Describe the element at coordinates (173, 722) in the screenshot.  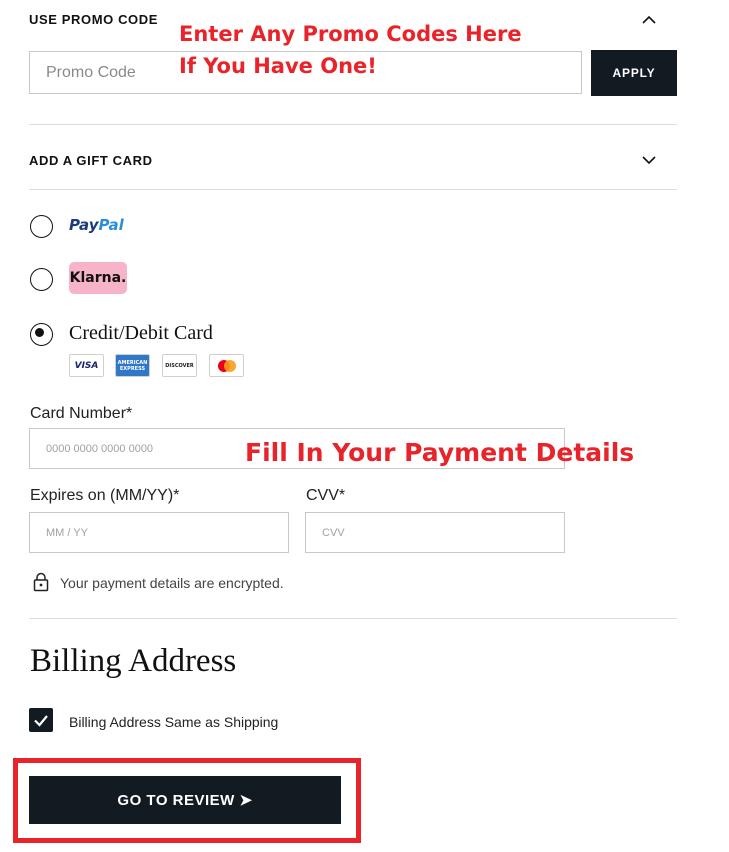
I see `billing-same-label: Billing Address Same as Shipping` at that location.